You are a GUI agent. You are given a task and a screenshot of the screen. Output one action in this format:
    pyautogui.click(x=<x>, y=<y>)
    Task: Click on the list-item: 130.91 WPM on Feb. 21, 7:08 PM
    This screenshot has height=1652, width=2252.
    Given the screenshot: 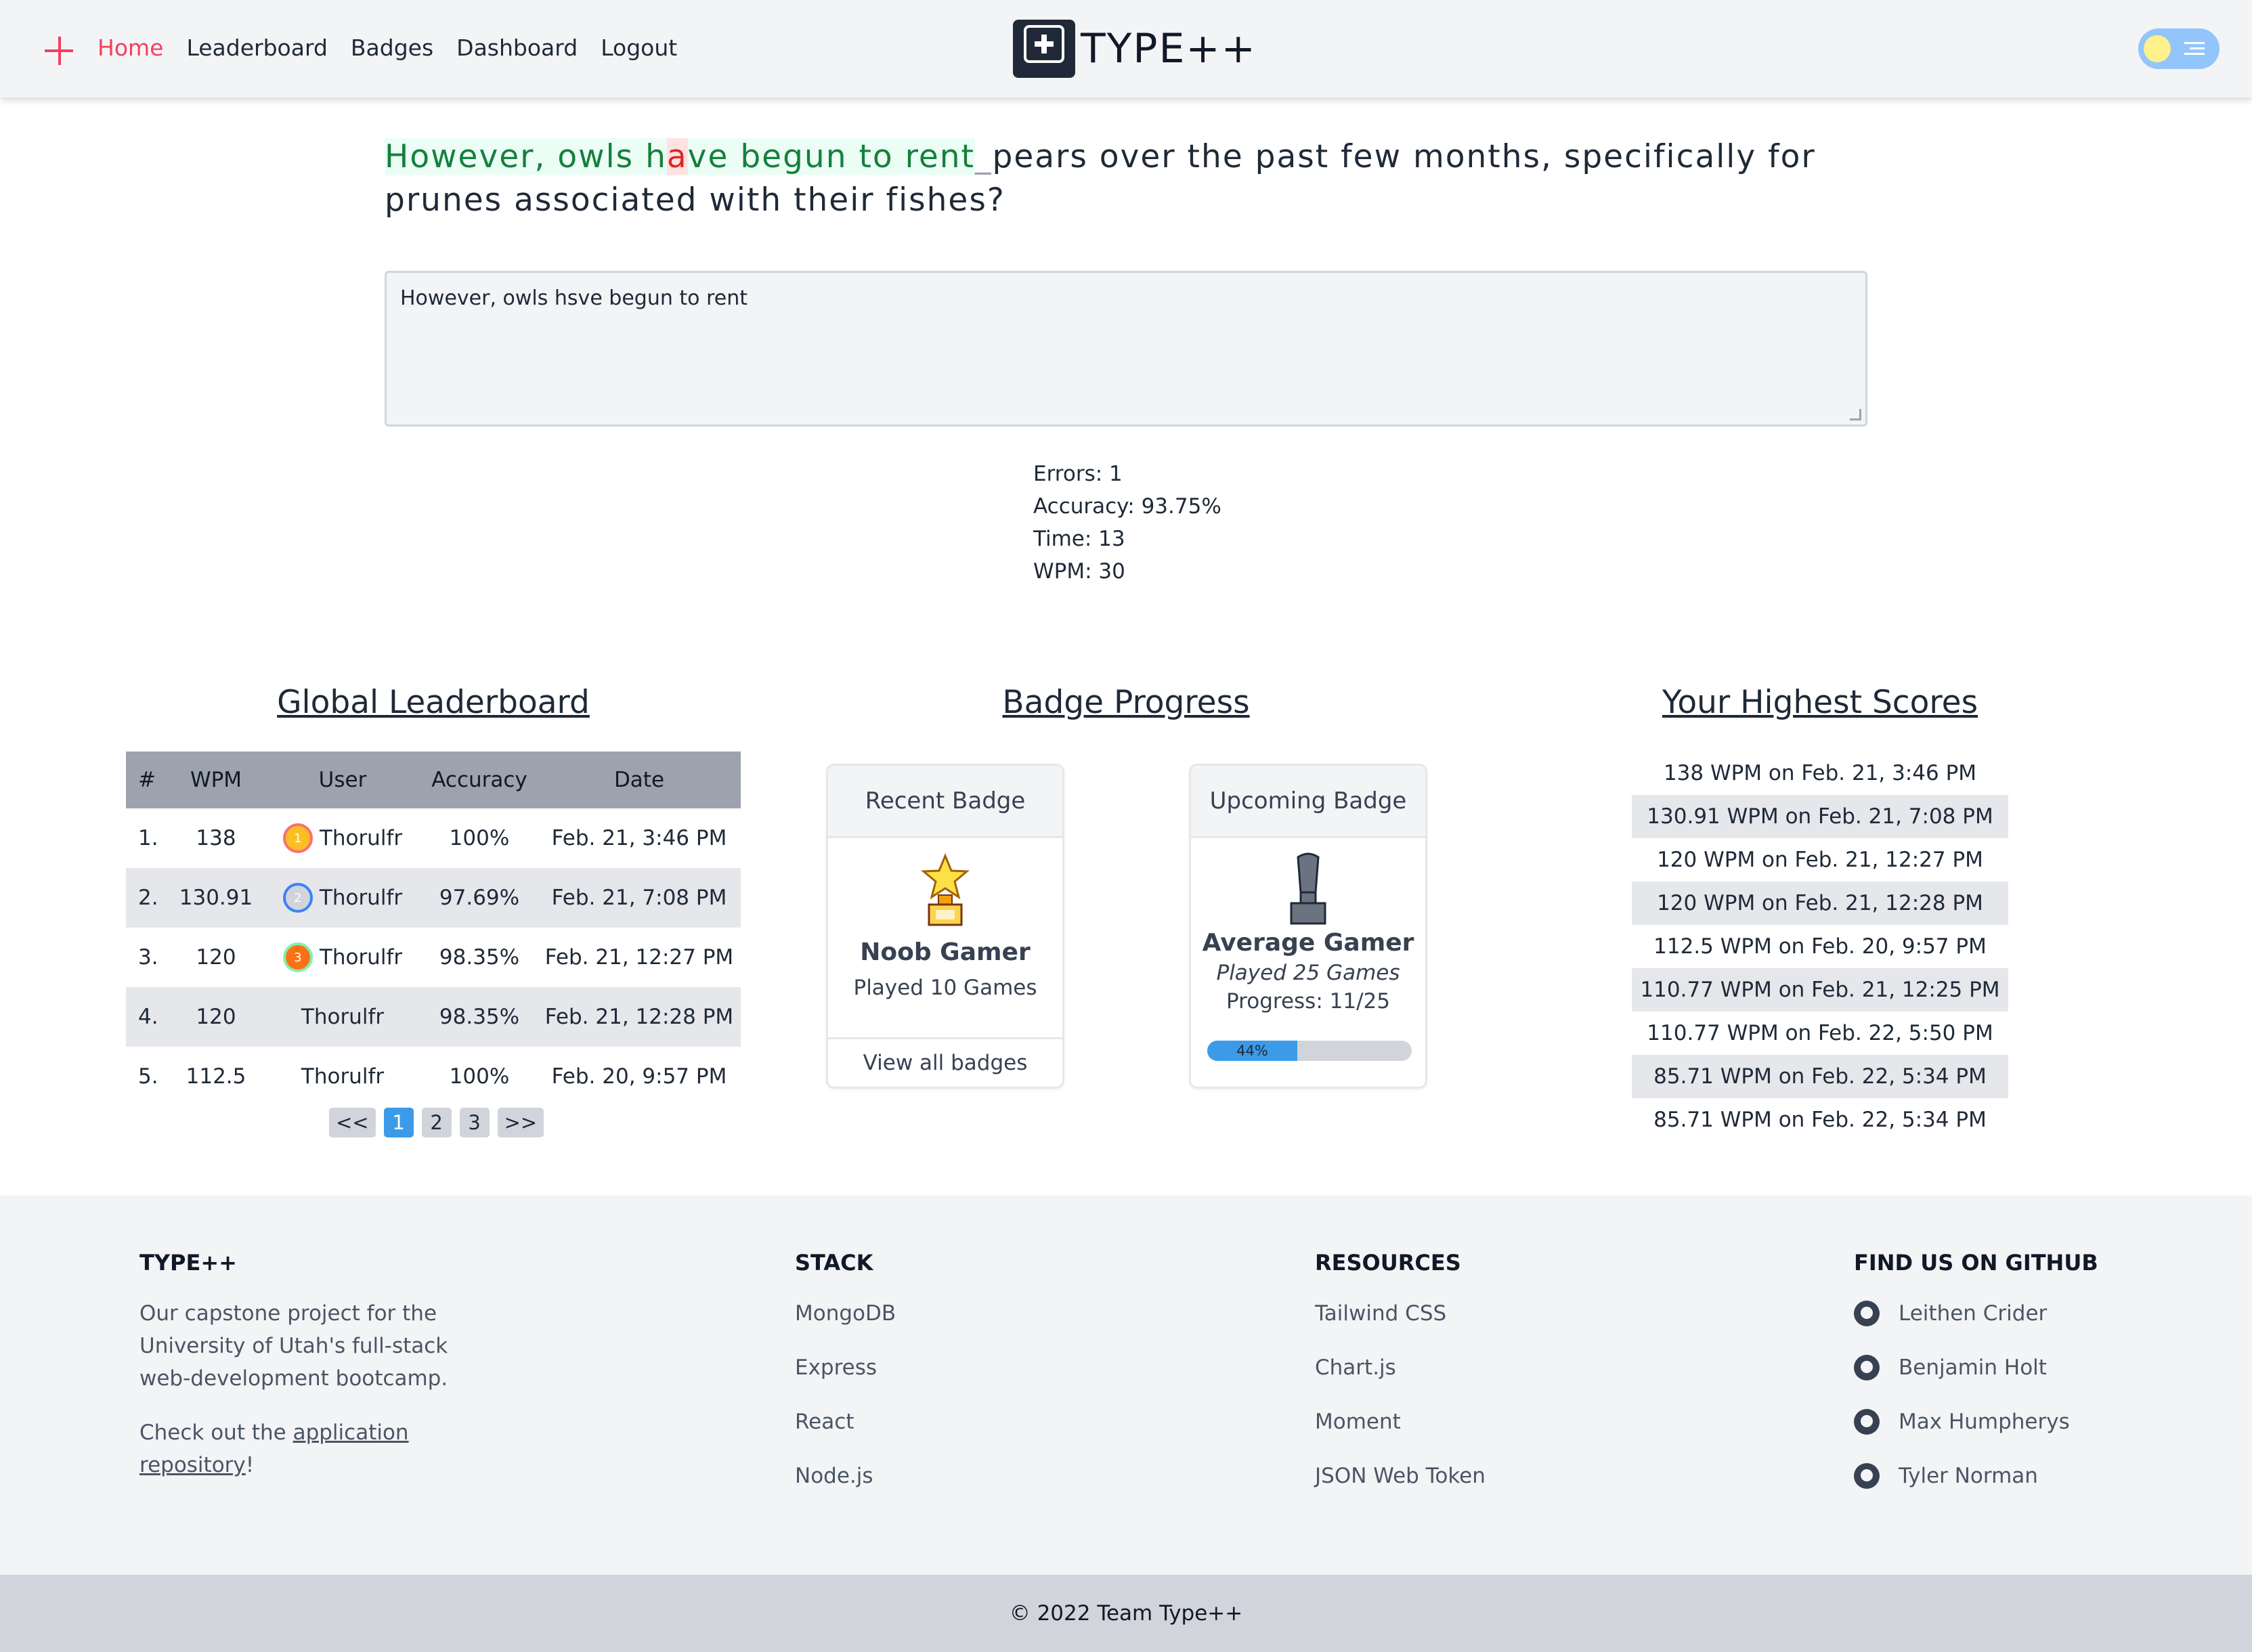 What is the action you would take?
    pyautogui.click(x=1820, y=816)
    